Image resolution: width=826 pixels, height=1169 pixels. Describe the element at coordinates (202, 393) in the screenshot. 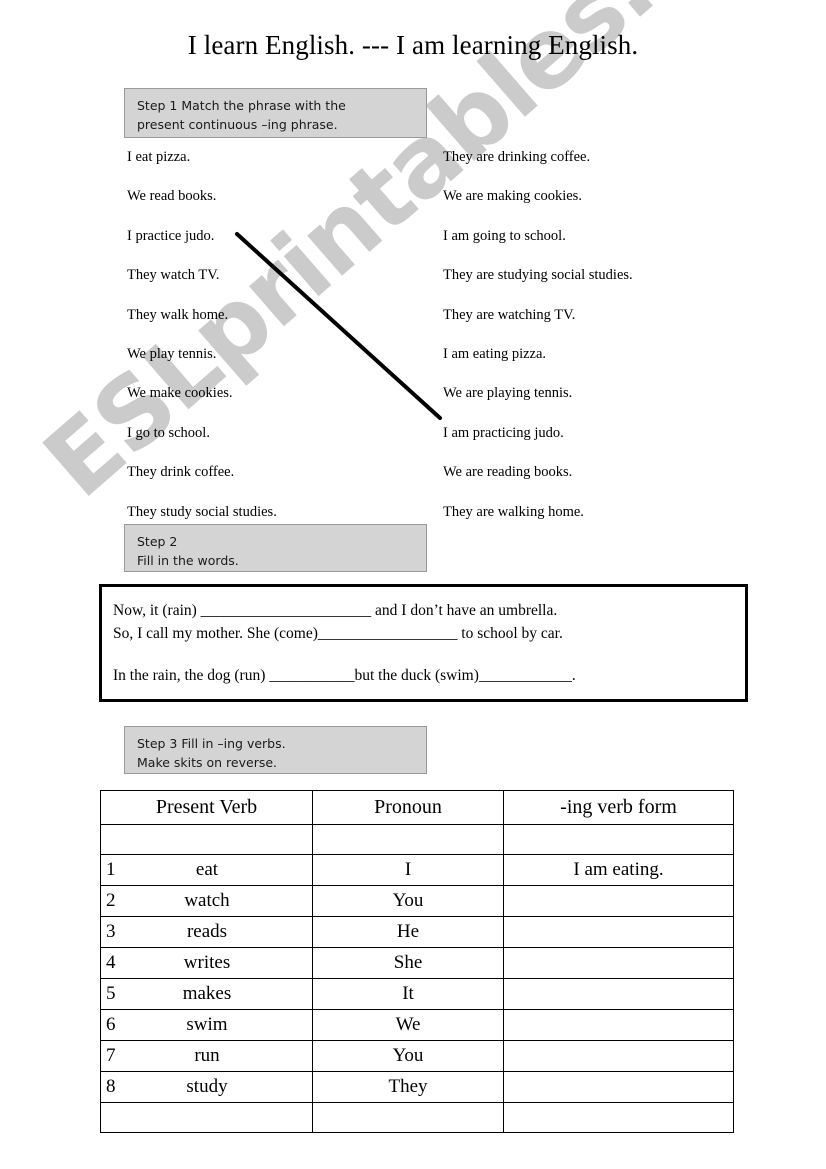

I see `matching-left-item: We make cookies.` at that location.